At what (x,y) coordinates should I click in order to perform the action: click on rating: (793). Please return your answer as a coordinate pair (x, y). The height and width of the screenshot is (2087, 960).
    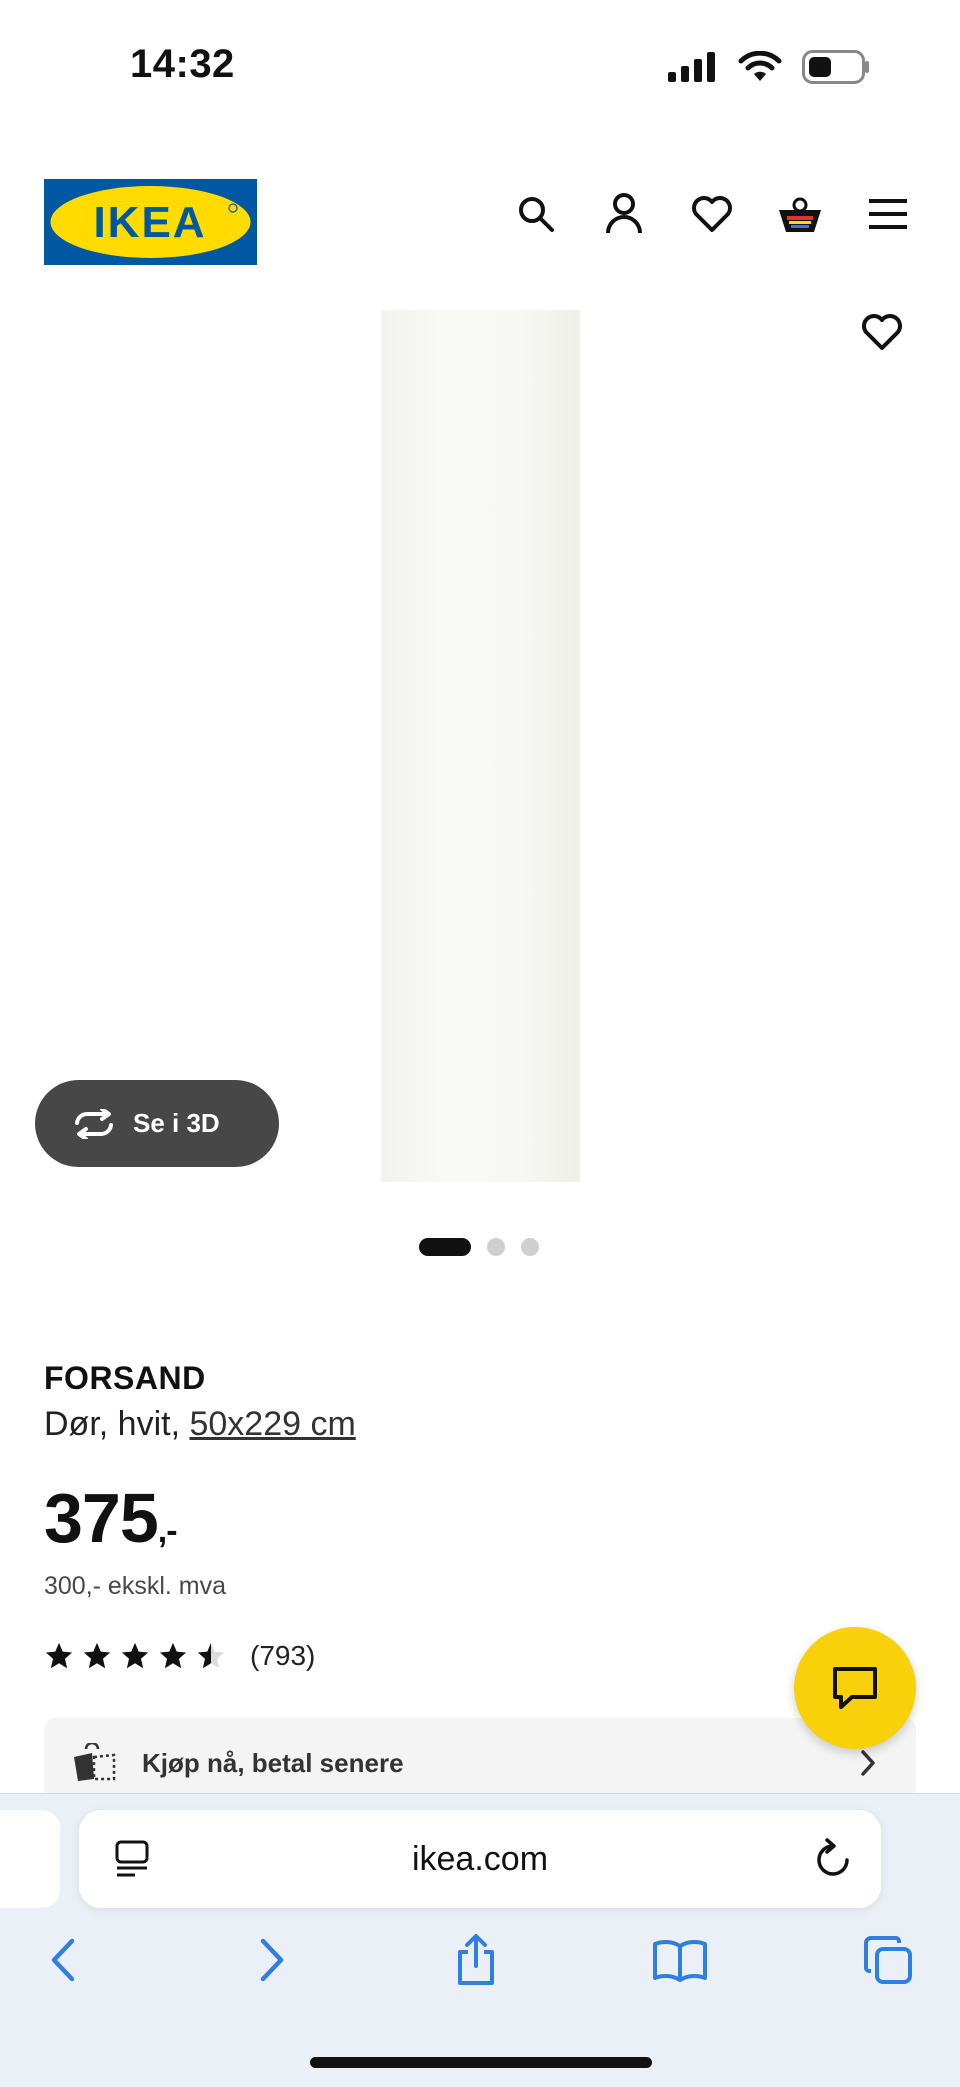
    Looking at the image, I should click on (179, 1656).